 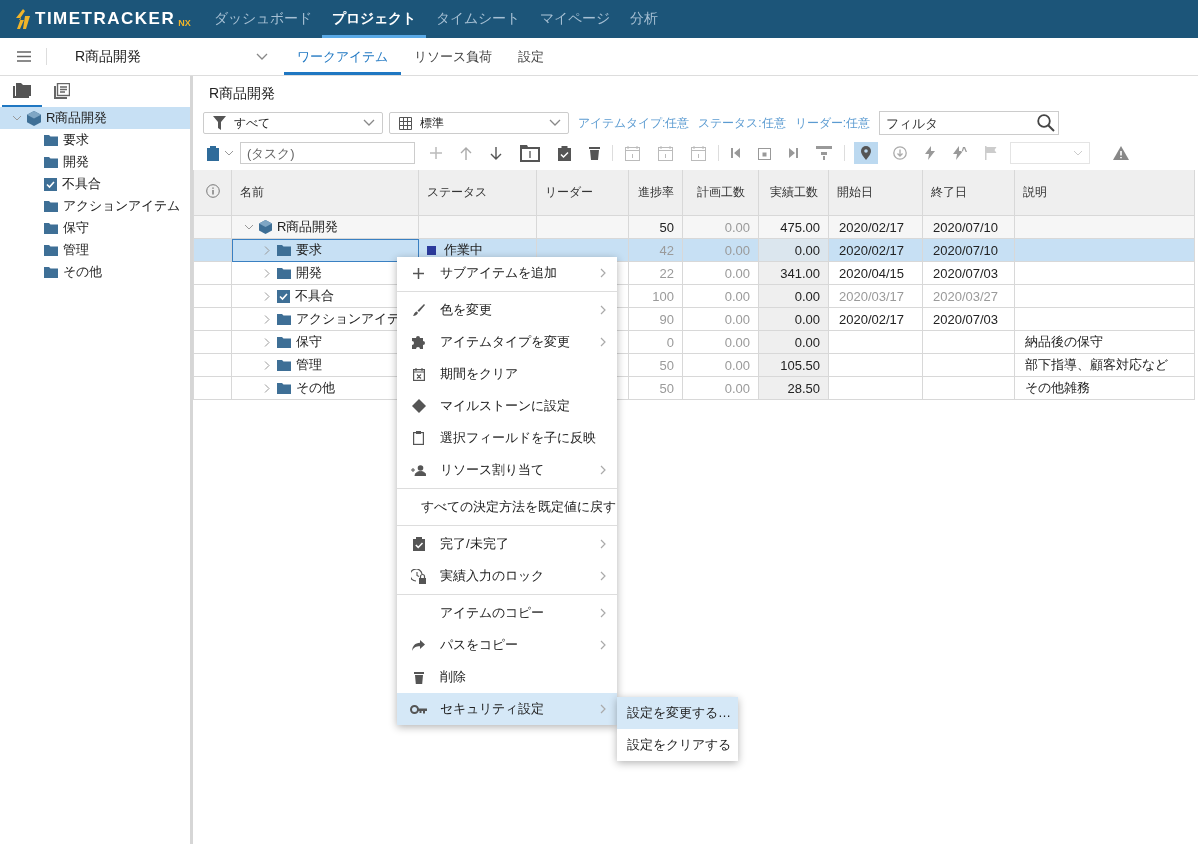 I want to click on arrow-up-icon, so click(x=466, y=153).